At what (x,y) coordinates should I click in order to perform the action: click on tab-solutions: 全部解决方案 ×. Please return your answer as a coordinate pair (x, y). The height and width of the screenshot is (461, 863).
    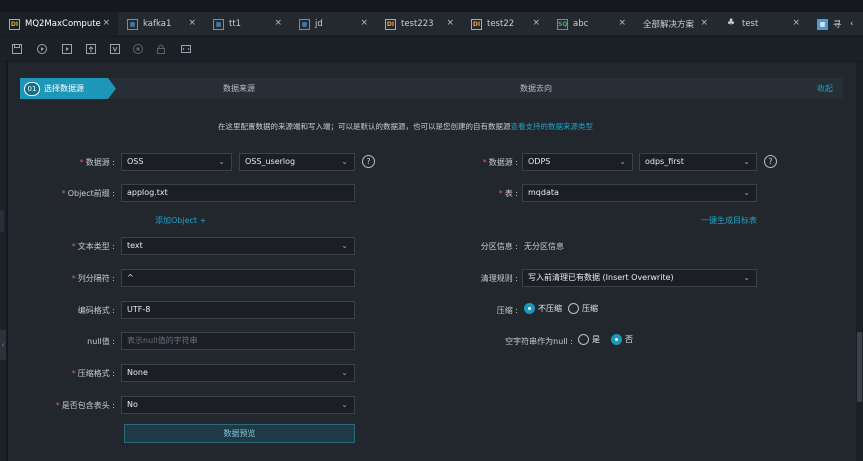
    Looking at the image, I should click on (675, 24).